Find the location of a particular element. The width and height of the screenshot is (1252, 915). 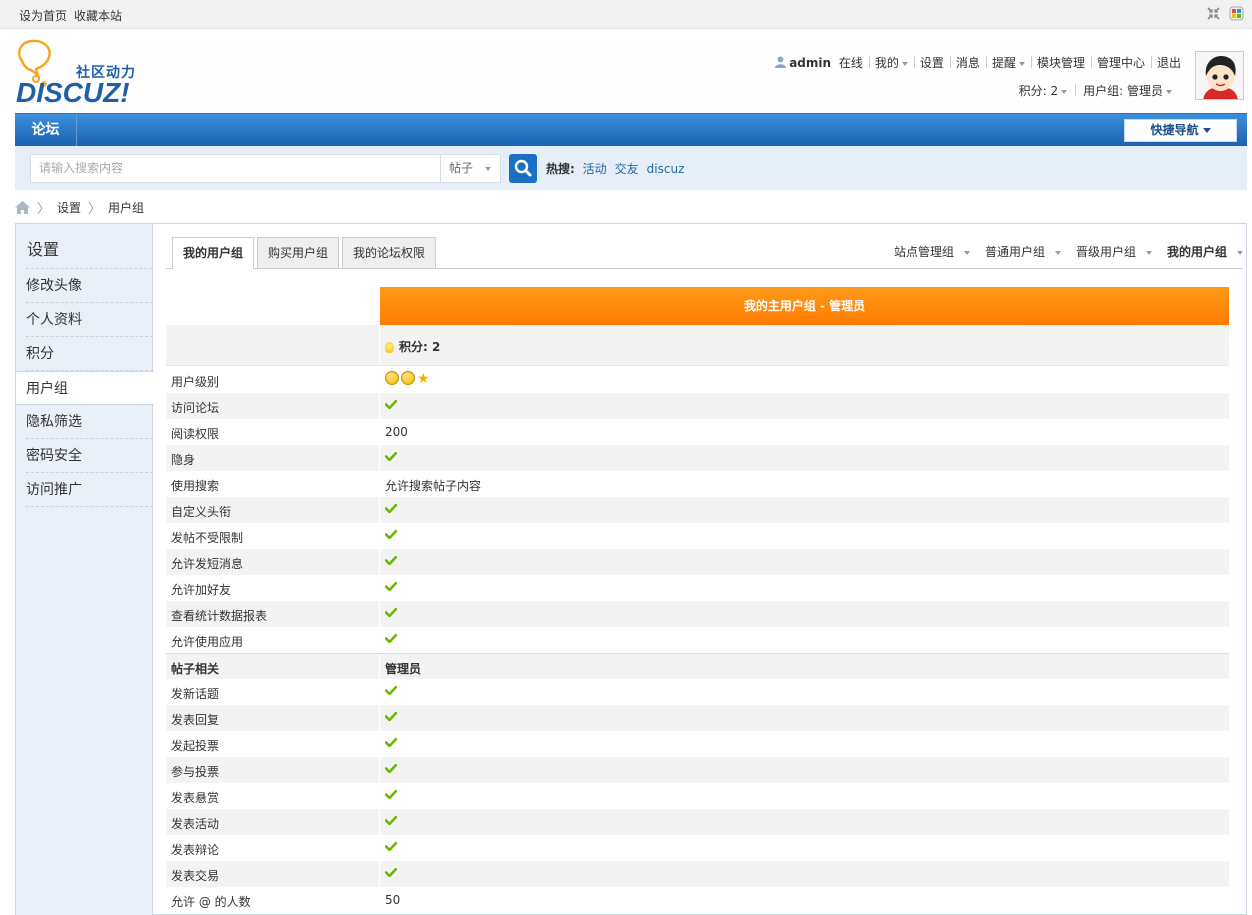

permission-label: 允许加好友 is located at coordinates (201, 590).